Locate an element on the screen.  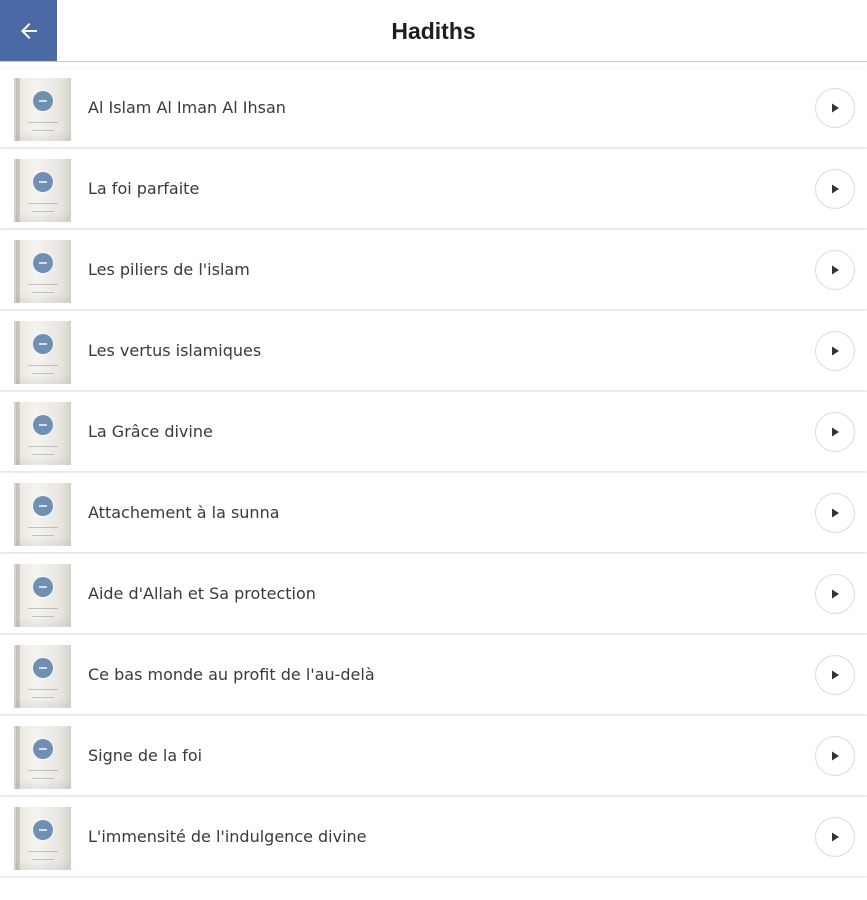
app-header: Hadiths is located at coordinates (433, 31).